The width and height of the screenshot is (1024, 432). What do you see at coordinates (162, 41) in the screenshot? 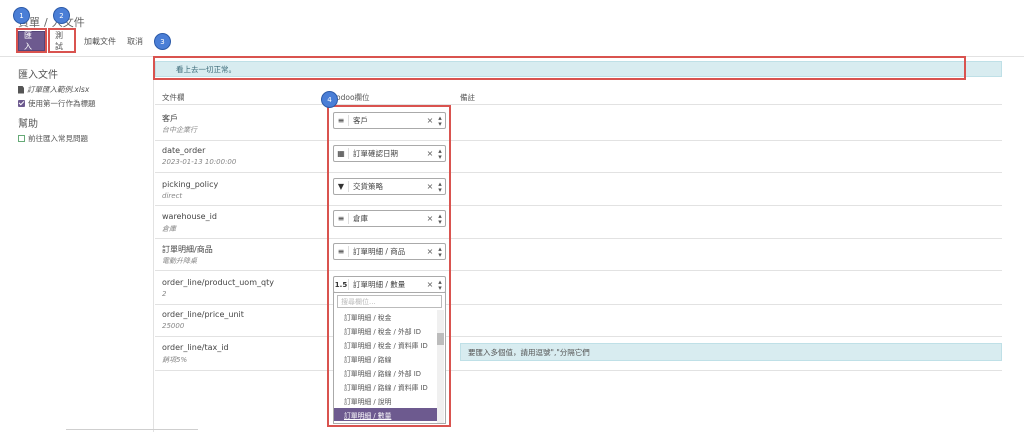
I see `annotation-marker: 3` at bounding box center [162, 41].